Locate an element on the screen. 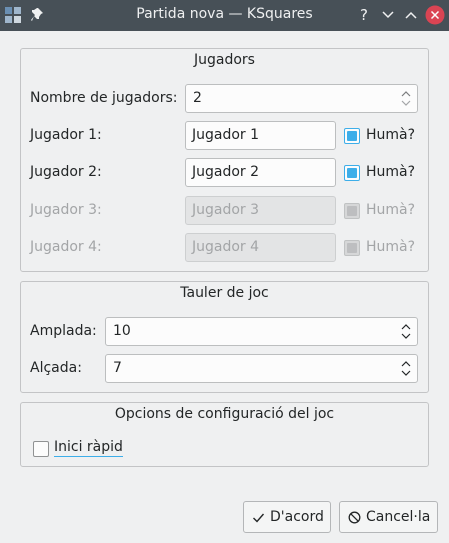 Image resolution: width=449 pixels, height=543 pixels. board-width-value: 10 is located at coordinates (122, 331).